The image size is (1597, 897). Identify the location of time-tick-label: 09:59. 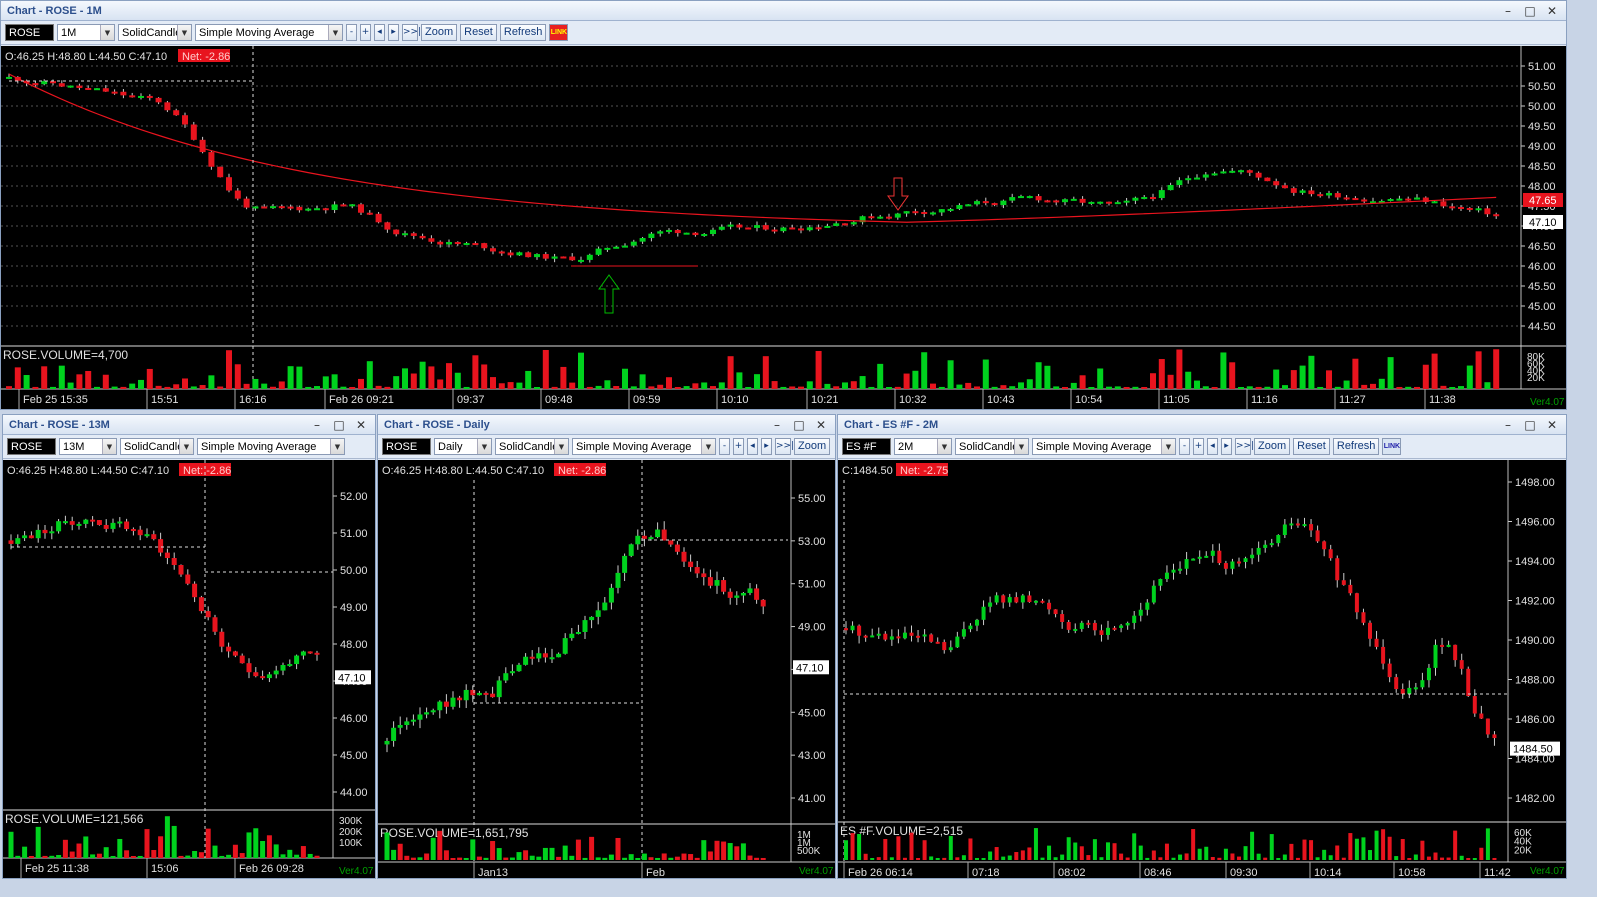
(647, 400).